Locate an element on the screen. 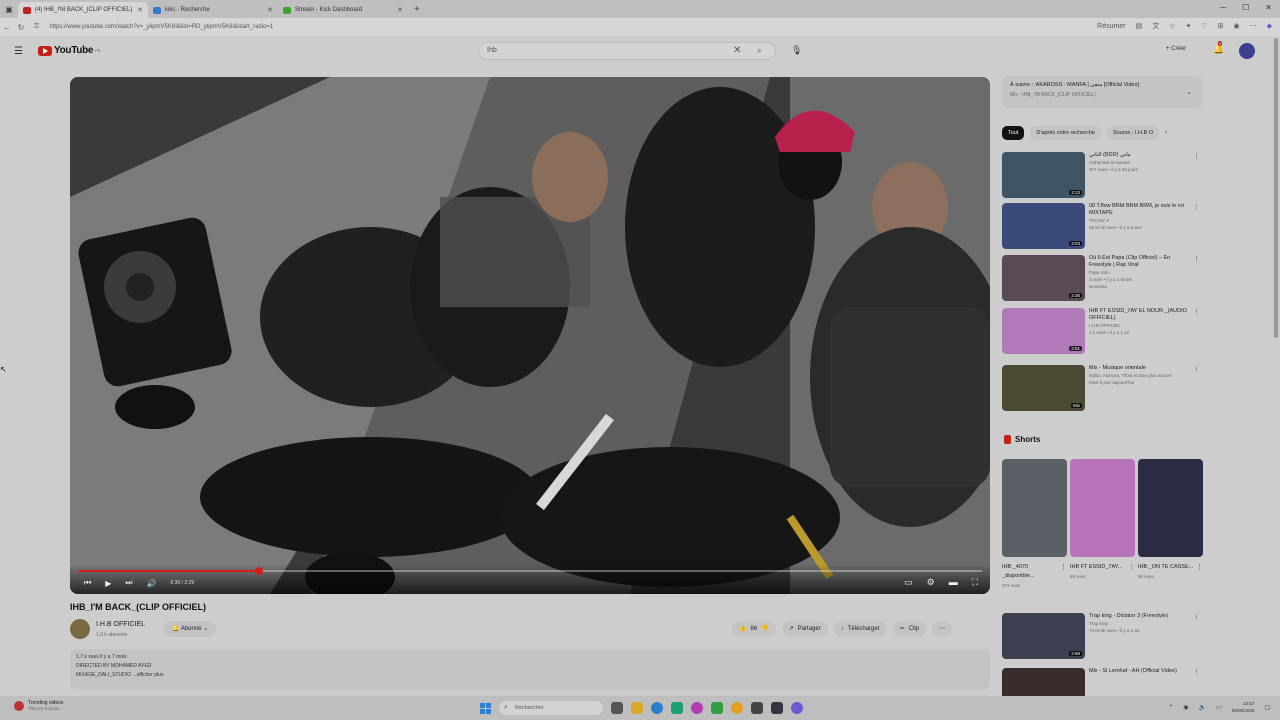  network-icon: ◉ is located at coordinates (1185, 707).